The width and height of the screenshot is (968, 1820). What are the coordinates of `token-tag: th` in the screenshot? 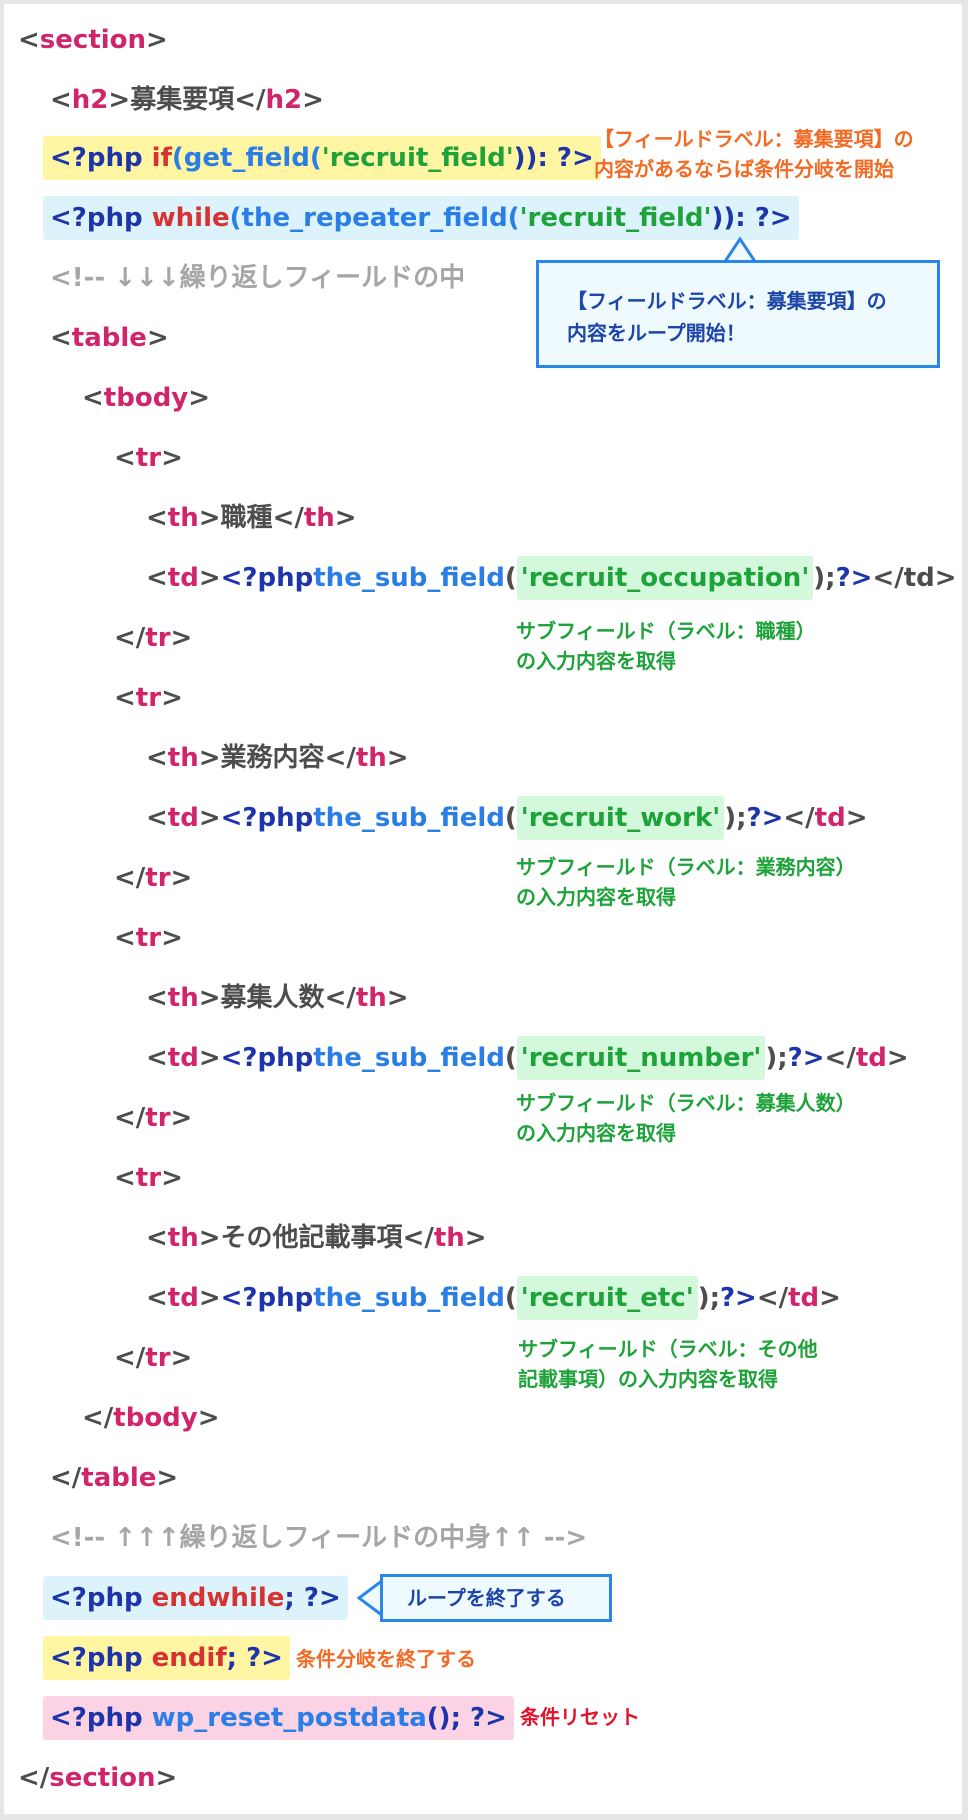 It's located at (183, 998).